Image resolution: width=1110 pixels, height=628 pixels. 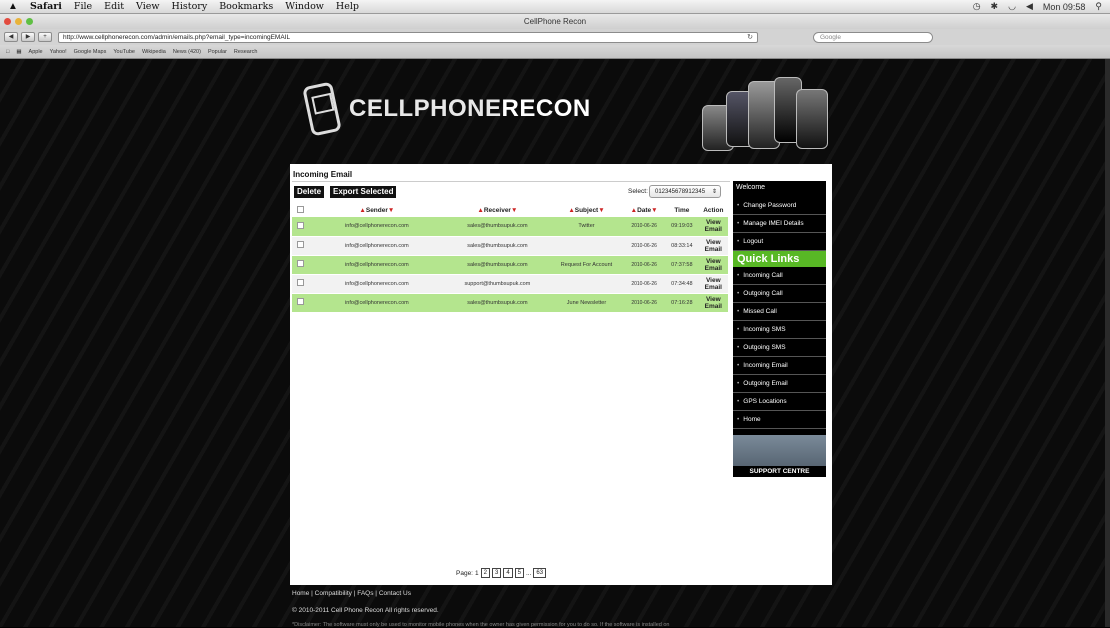 I want to click on bookmark-wikipedia: Wikipedia, so click(x=154, y=52).